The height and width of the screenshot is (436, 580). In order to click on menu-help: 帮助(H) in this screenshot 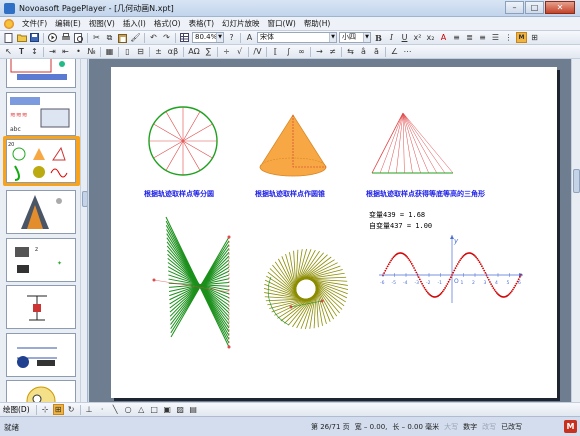, I will do `click(317, 23)`.